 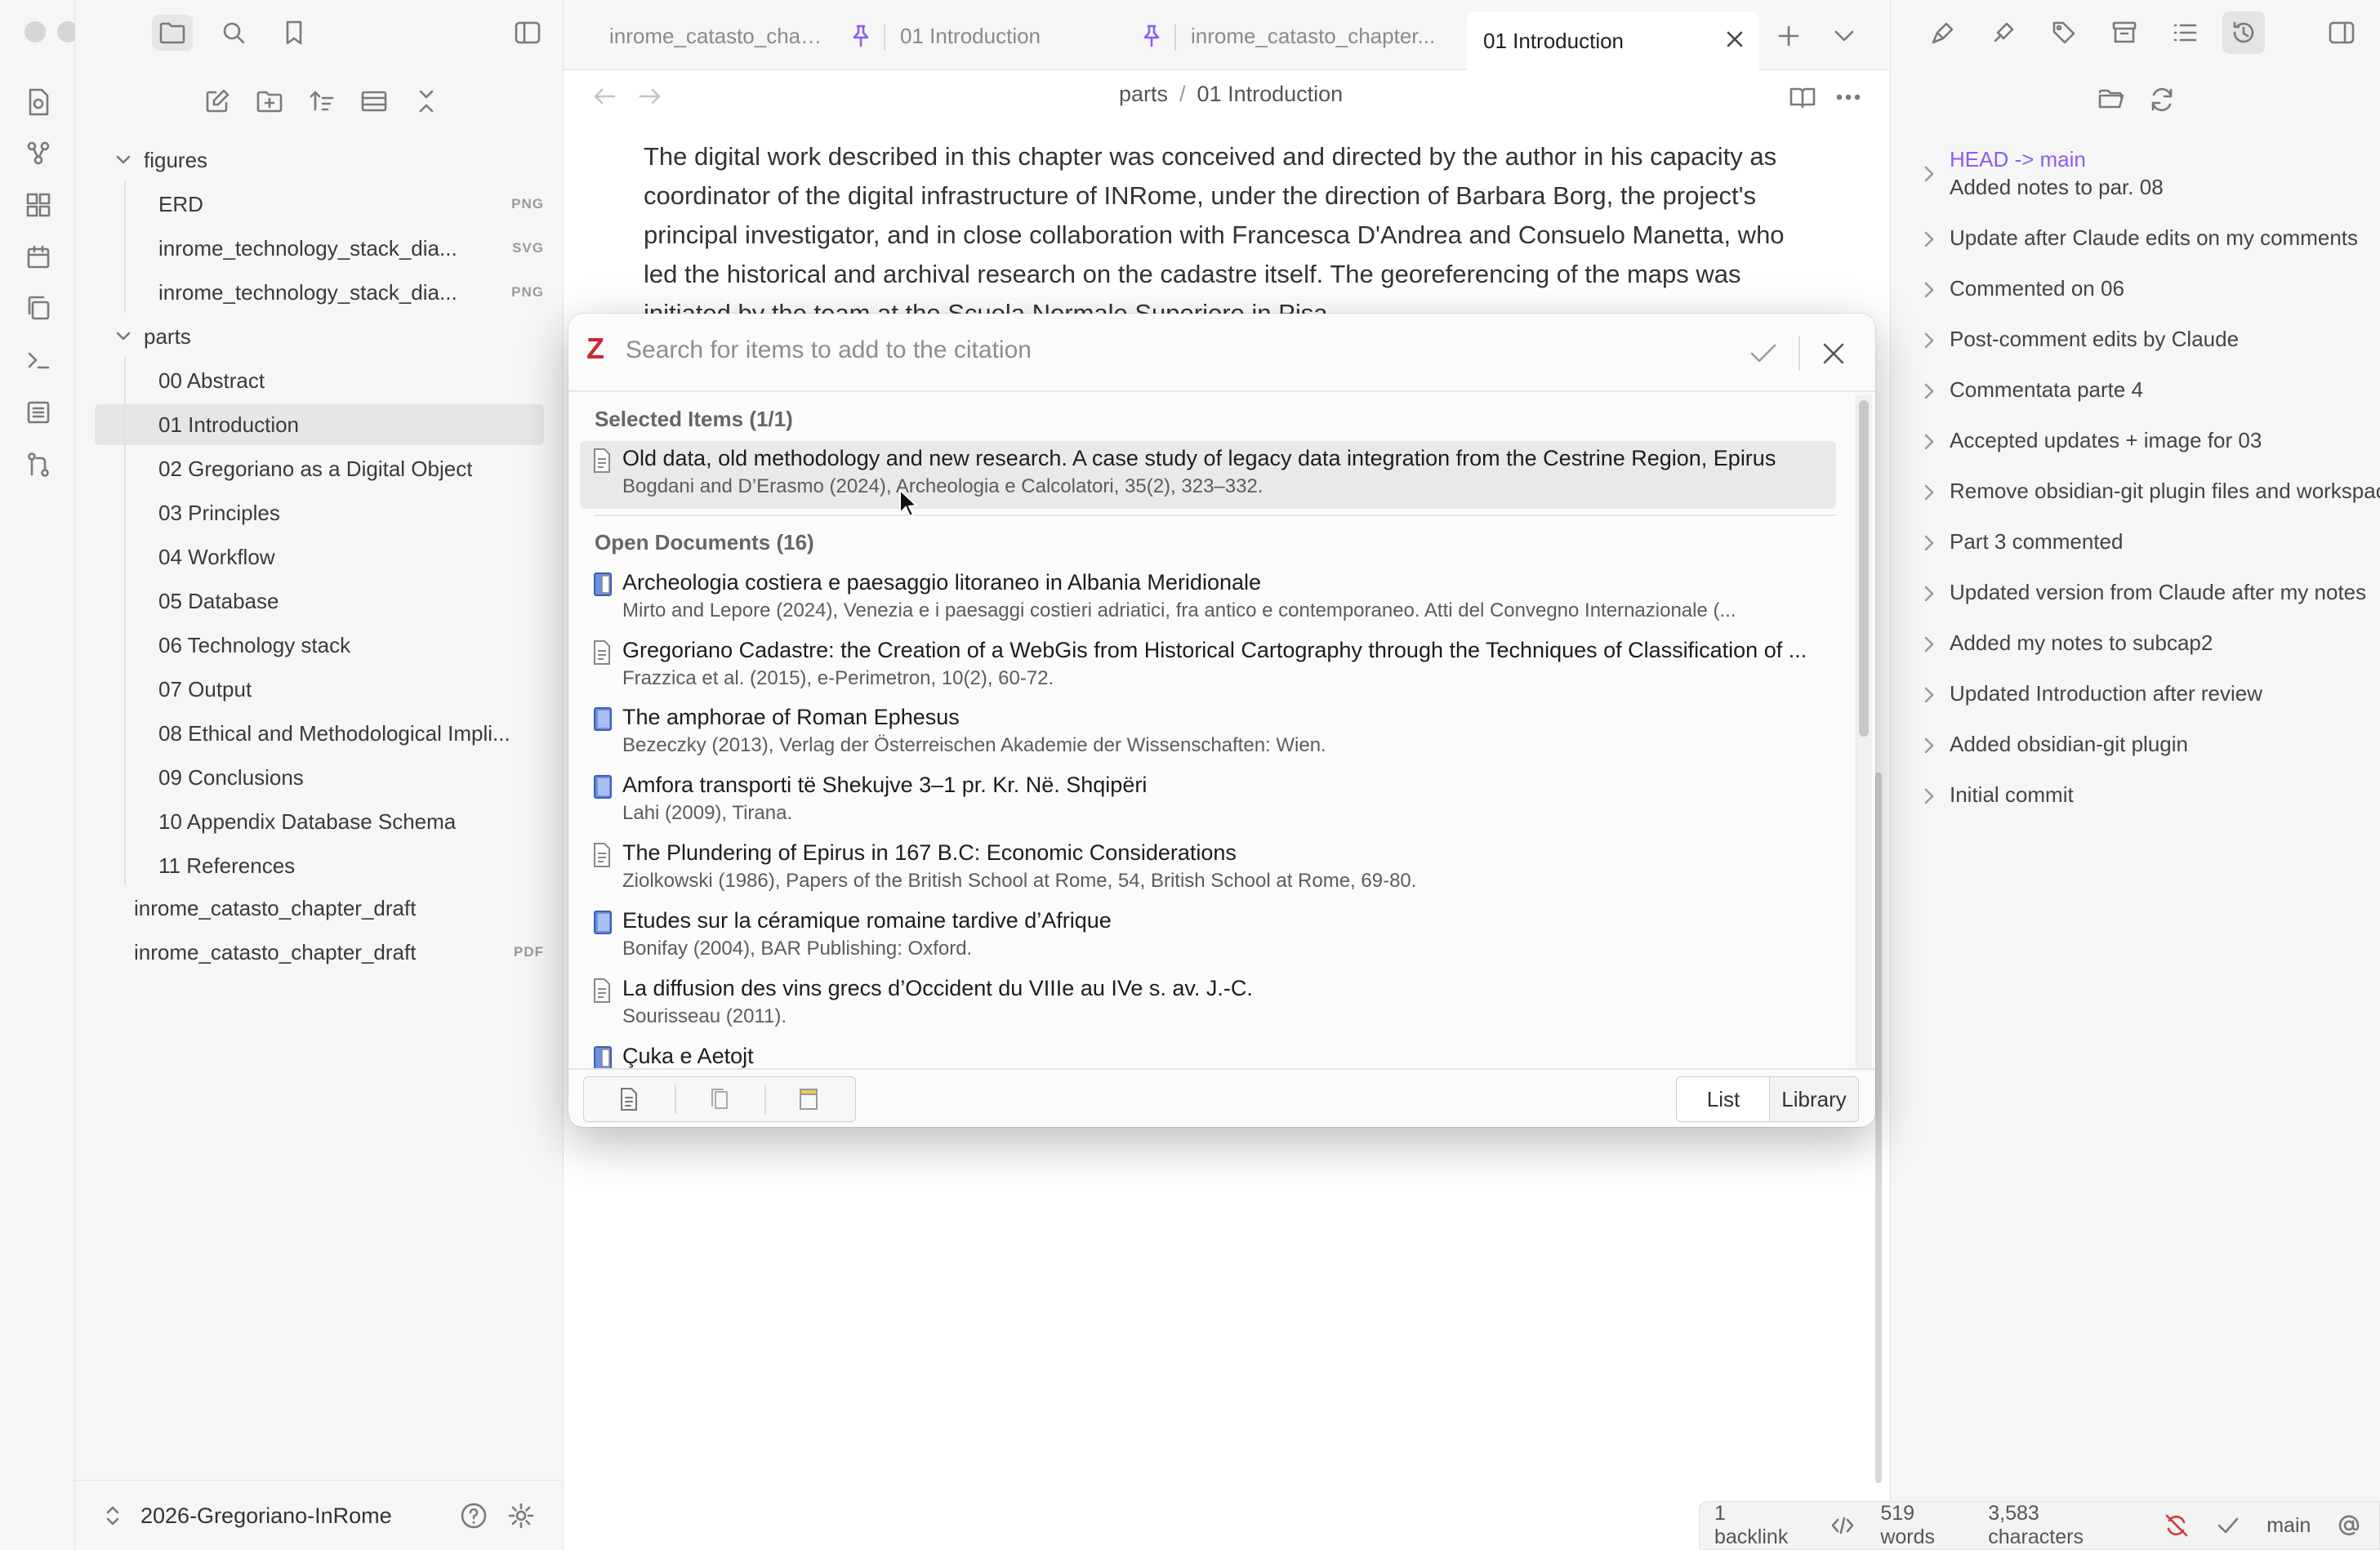 What do you see at coordinates (2244, 32) in the screenshot?
I see `git-history-icon` at bounding box center [2244, 32].